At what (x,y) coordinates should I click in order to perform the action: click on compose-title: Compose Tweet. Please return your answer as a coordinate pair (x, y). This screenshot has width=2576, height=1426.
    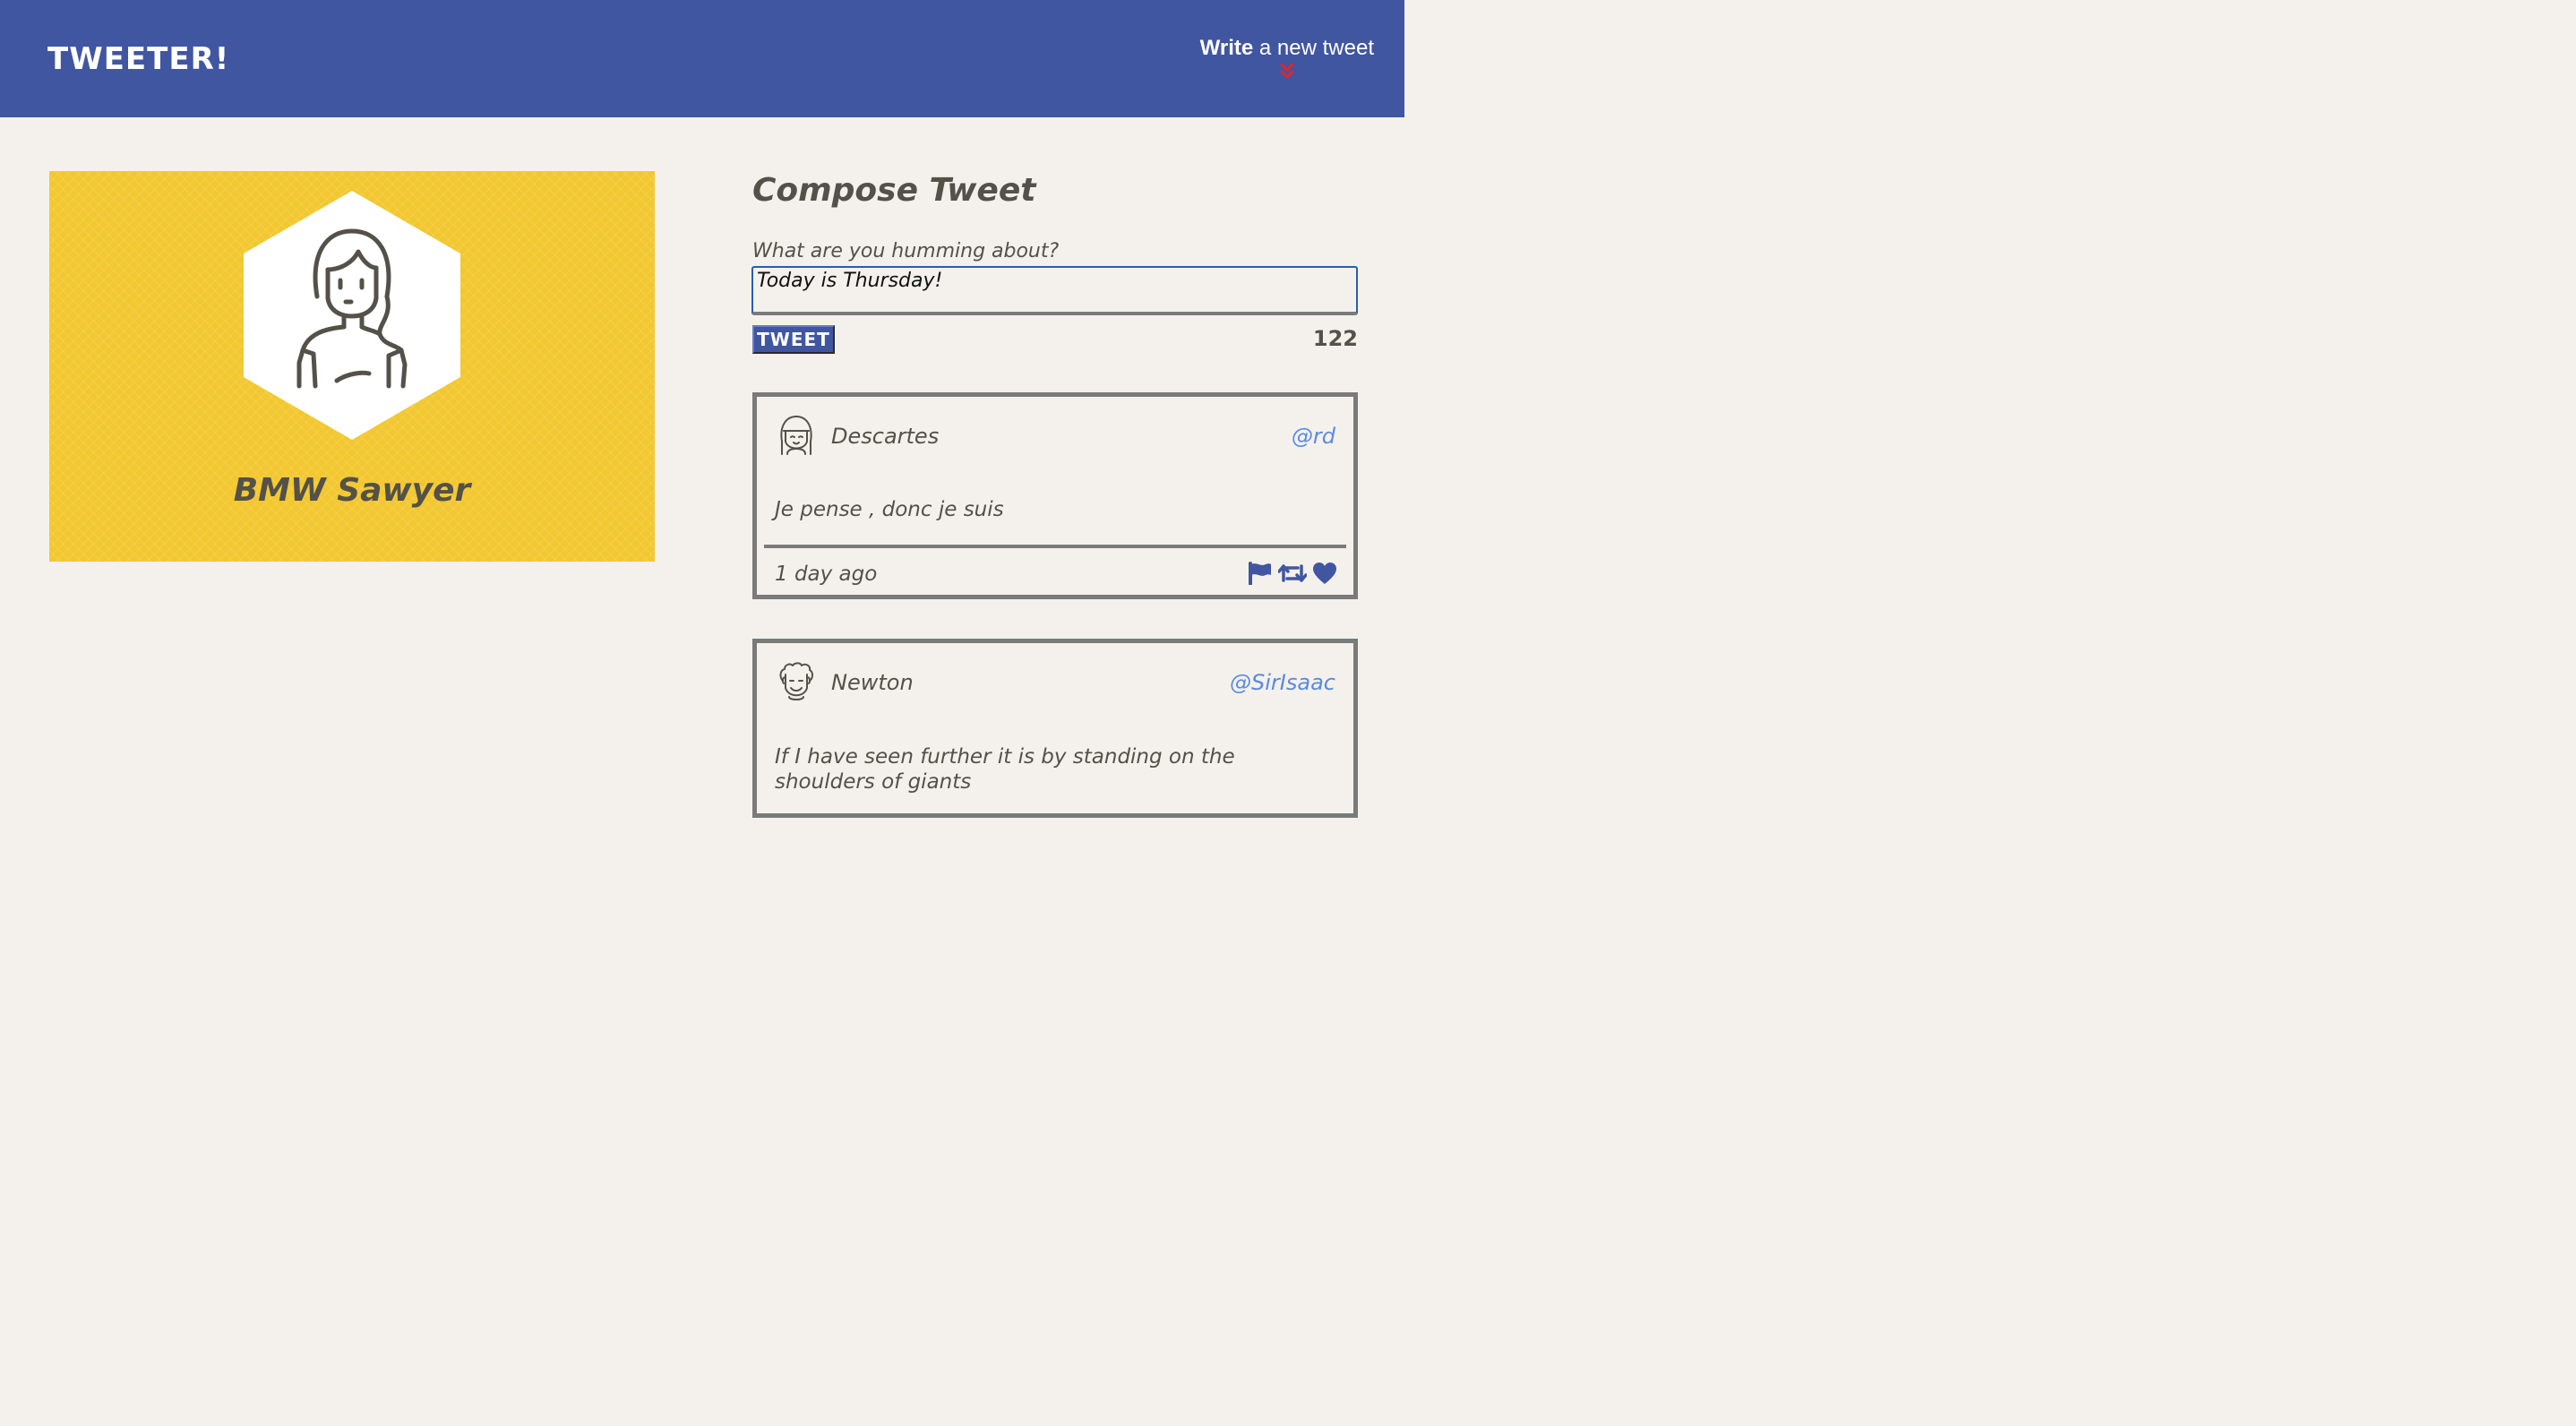
    Looking at the image, I should click on (894, 190).